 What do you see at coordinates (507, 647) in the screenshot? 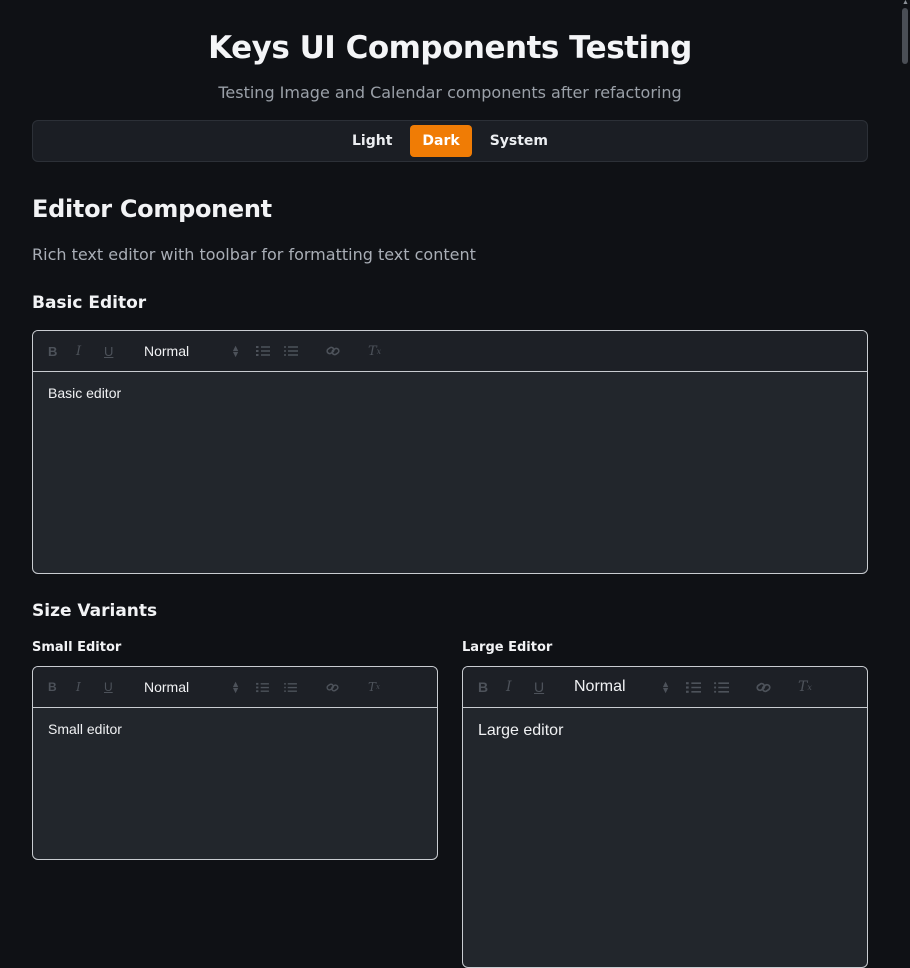
I see `large-editor-label: Large Editor` at bounding box center [507, 647].